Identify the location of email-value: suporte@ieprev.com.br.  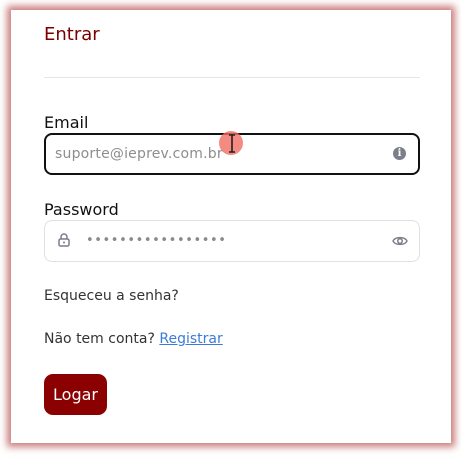
(139, 154).